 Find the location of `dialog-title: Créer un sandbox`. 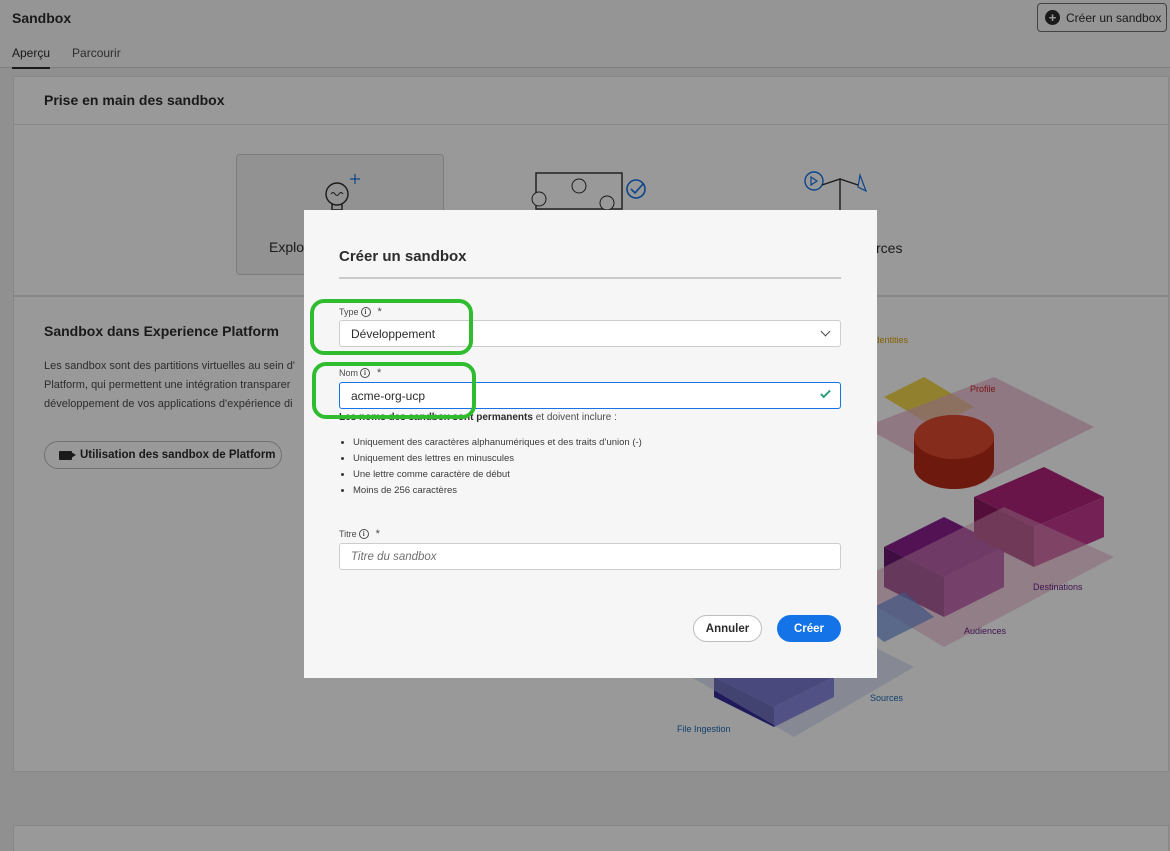

dialog-title: Créer un sandbox is located at coordinates (403, 256).